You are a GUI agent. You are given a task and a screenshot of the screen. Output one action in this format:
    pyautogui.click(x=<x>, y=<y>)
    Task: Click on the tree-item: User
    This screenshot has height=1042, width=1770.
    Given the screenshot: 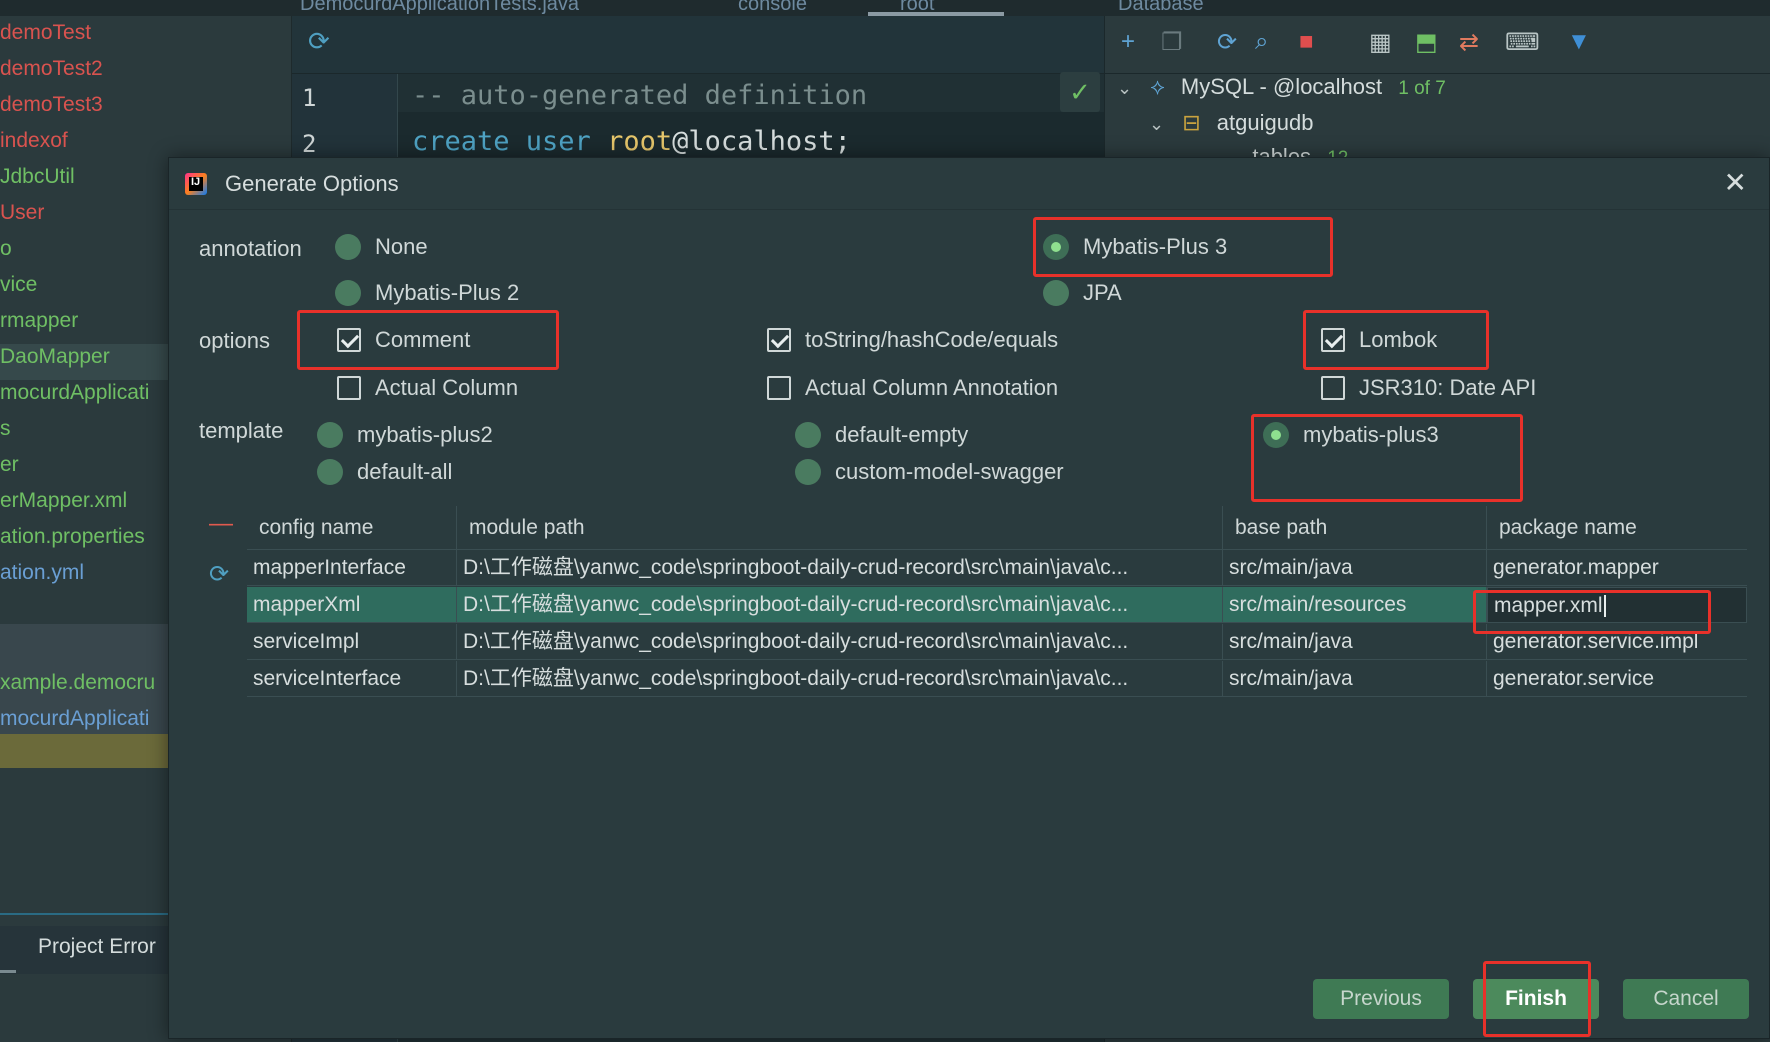 What is the action you would take?
    pyautogui.click(x=22, y=213)
    